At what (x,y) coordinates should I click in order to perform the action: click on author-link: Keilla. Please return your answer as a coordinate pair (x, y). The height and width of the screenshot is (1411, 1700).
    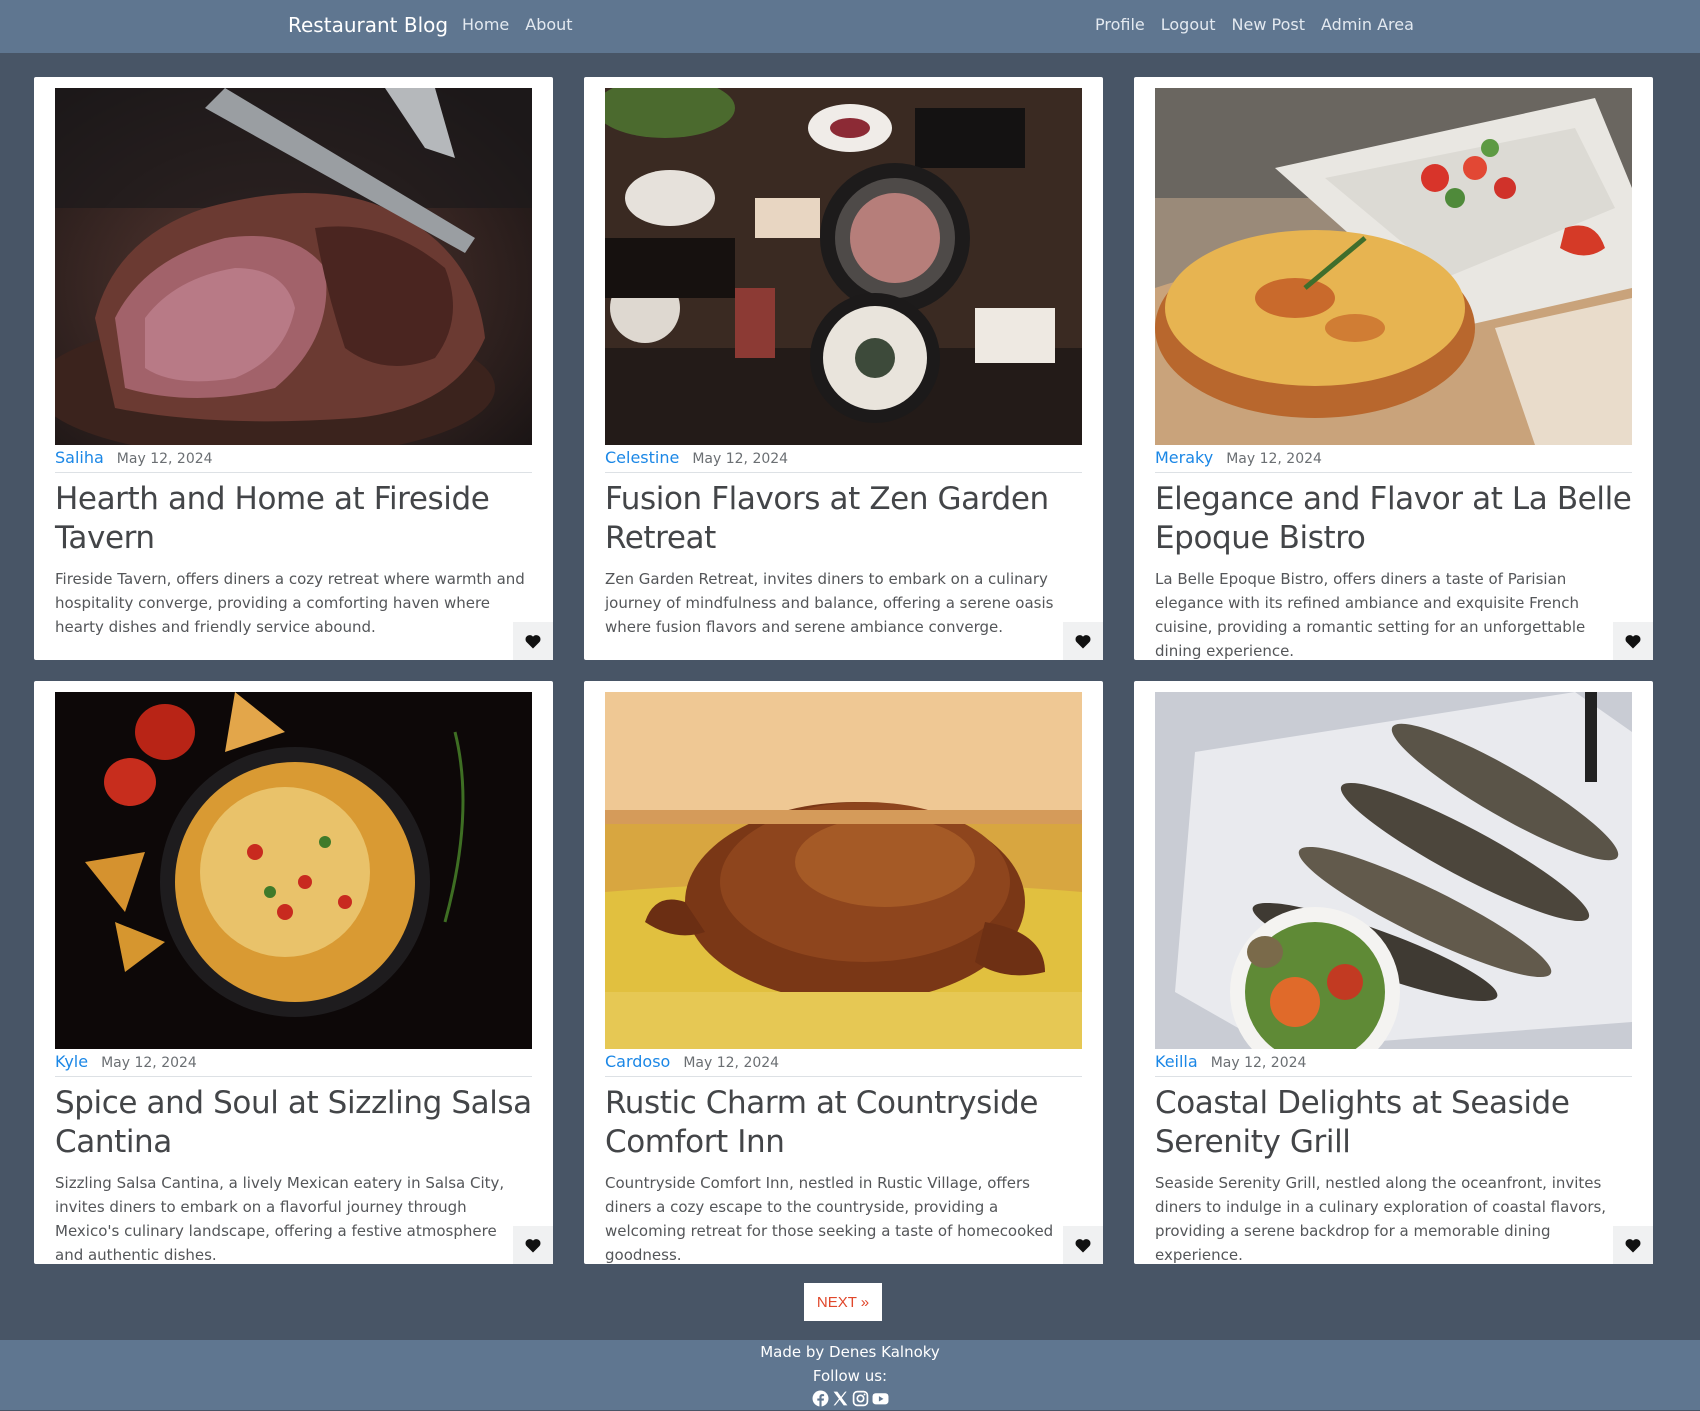
    Looking at the image, I should click on (1176, 1061).